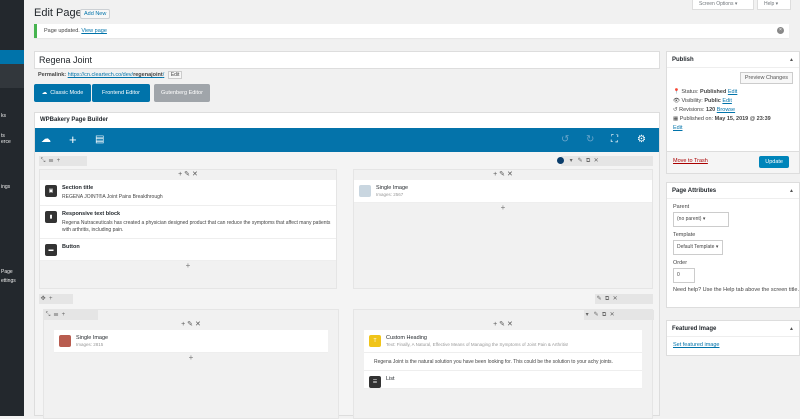  I want to click on post-title-input: Regena Joint, so click(347, 60).